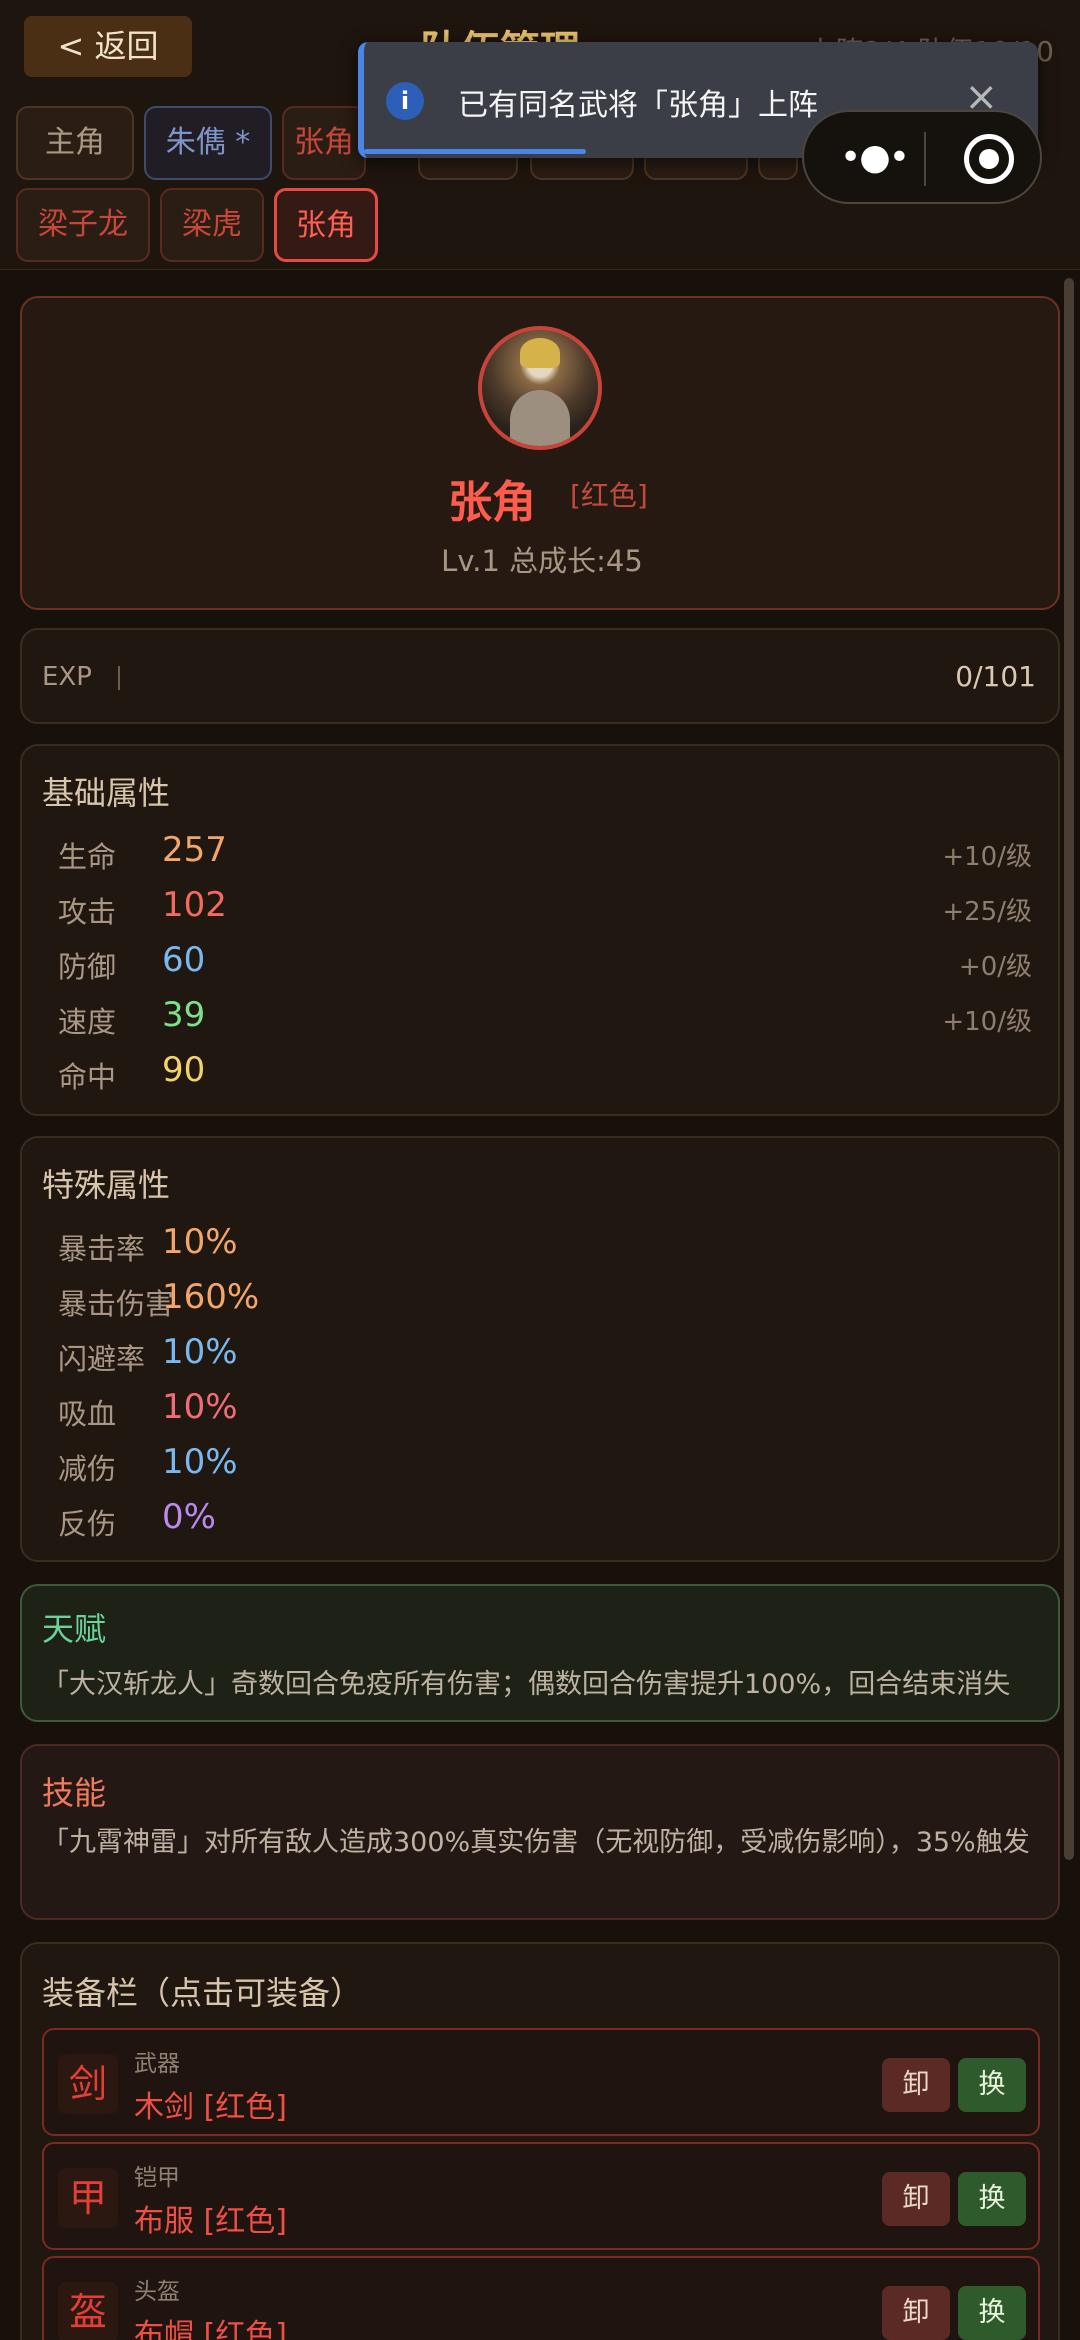 Image resolution: width=1080 pixels, height=2340 pixels. Describe the element at coordinates (157, 2292) in the screenshot. I see `equipment-type: 头盔` at that location.